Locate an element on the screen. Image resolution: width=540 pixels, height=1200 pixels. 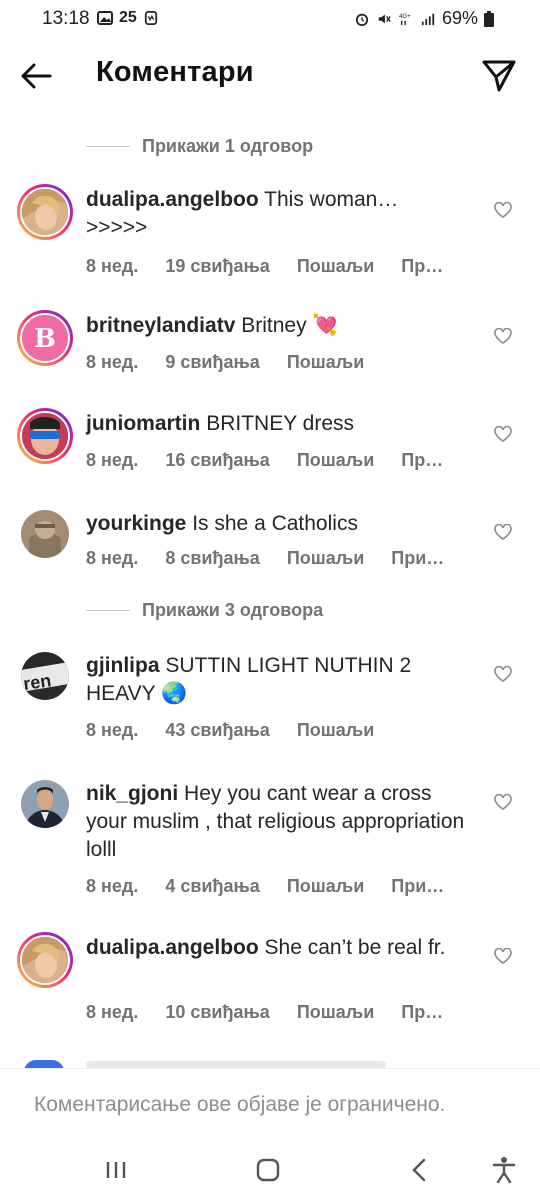
comment-meta: 8 нед. 9 свиђања Пошаљи is located at coordinates (238, 362).